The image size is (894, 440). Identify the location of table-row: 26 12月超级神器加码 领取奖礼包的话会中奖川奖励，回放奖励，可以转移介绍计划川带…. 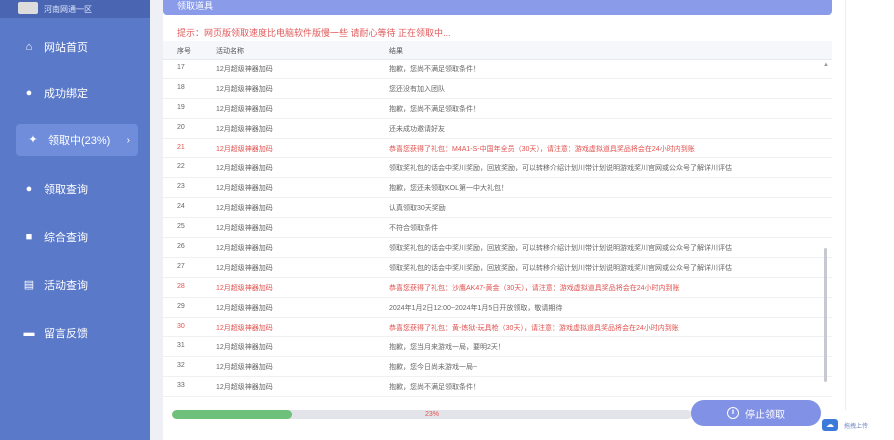
(497, 248).